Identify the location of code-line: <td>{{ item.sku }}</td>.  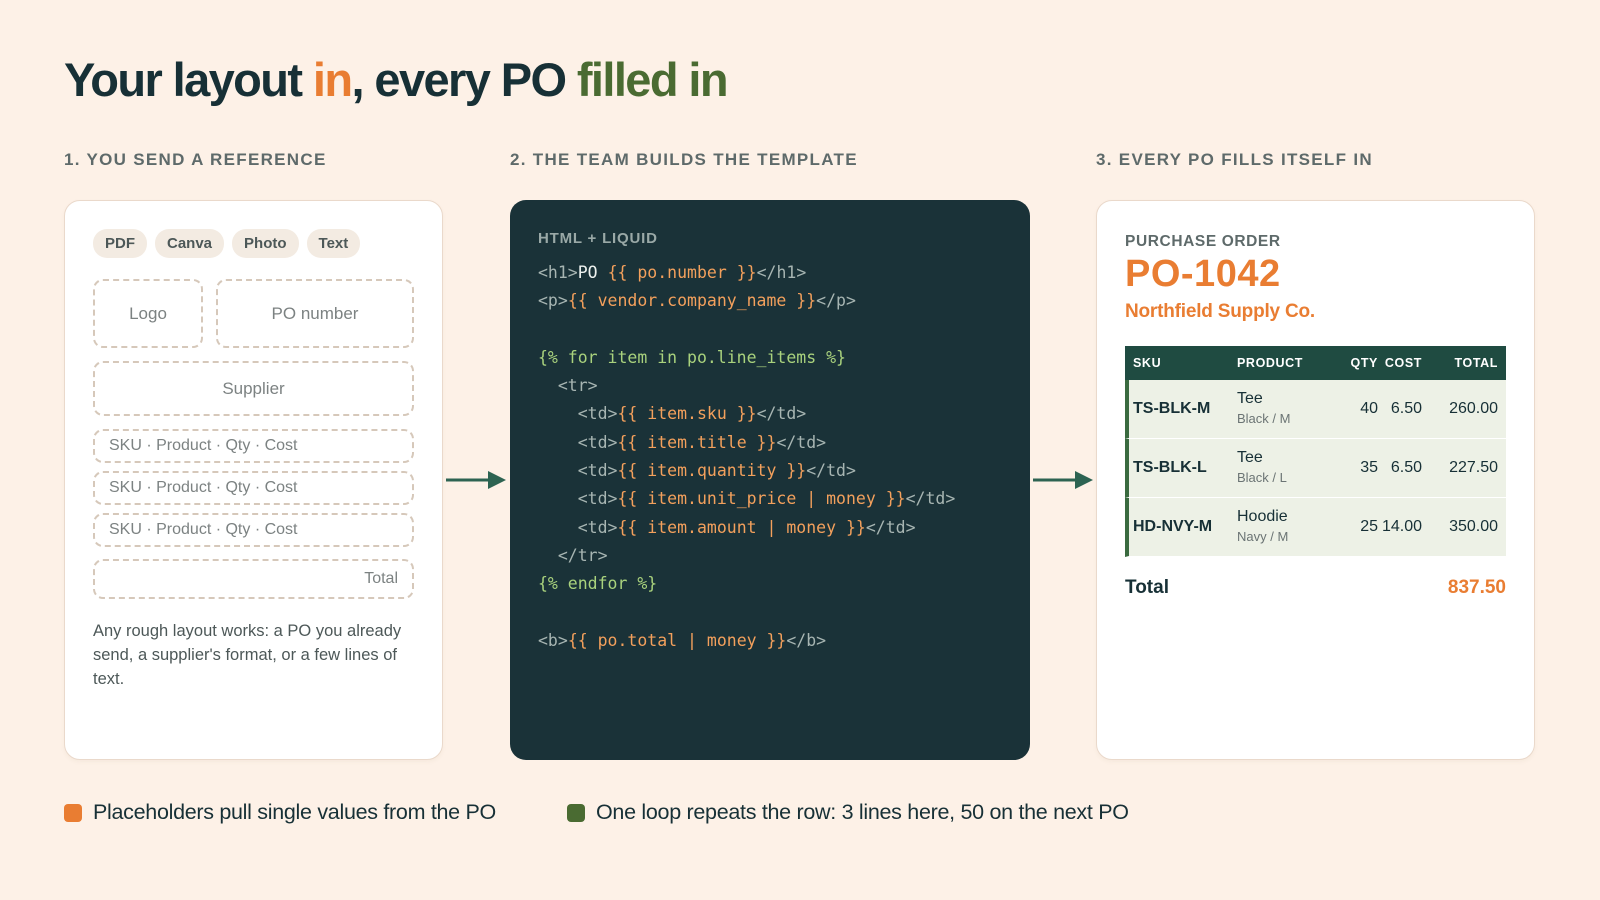
(746, 414).